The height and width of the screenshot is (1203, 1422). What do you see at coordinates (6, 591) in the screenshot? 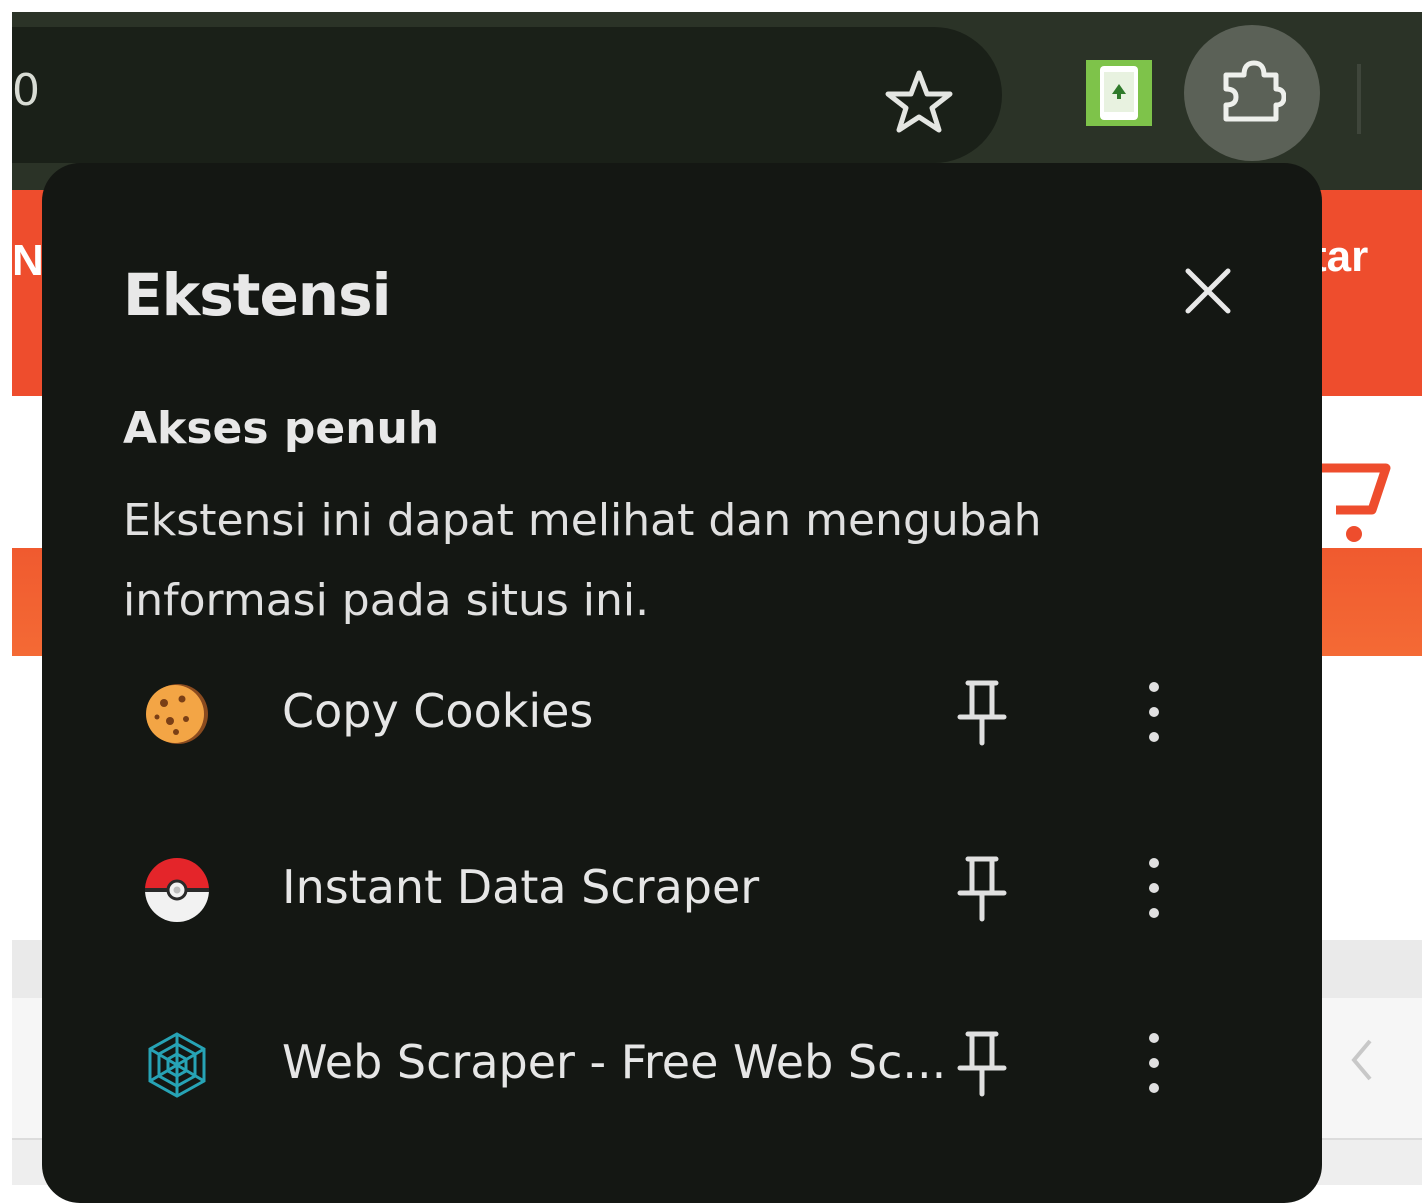
I see `window-left-edge` at bounding box center [6, 591].